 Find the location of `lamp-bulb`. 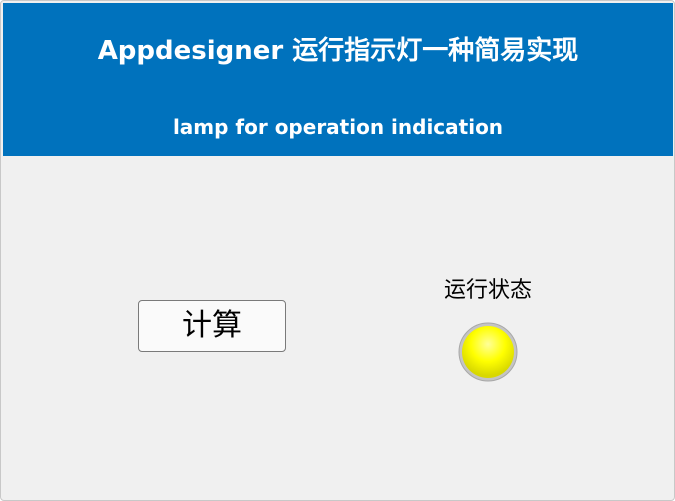

lamp-bulb is located at coordinates (488, 352).